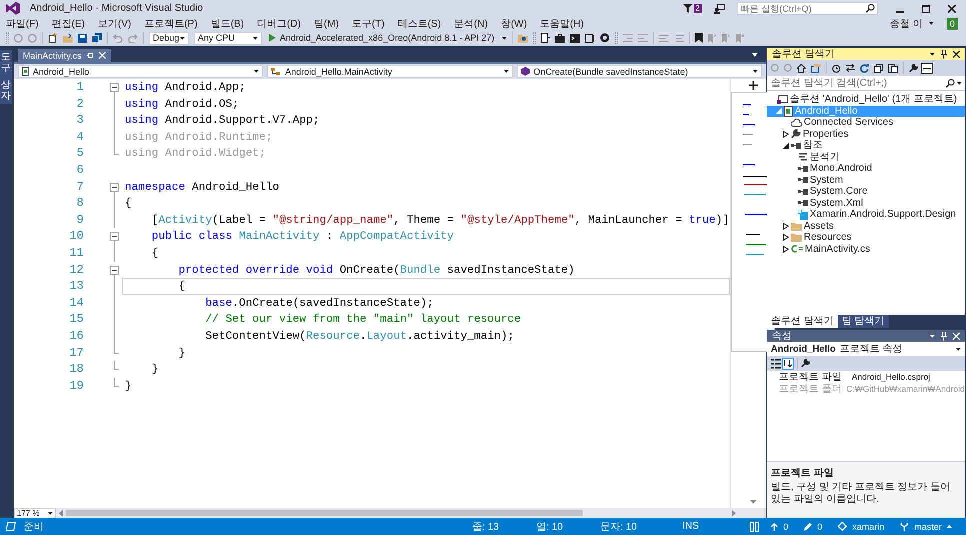 This screenshot has height=535, width=966. Describe the element at coordinates (866, 192) in the screenshot. I see `tree-item: System.Core` at that location.